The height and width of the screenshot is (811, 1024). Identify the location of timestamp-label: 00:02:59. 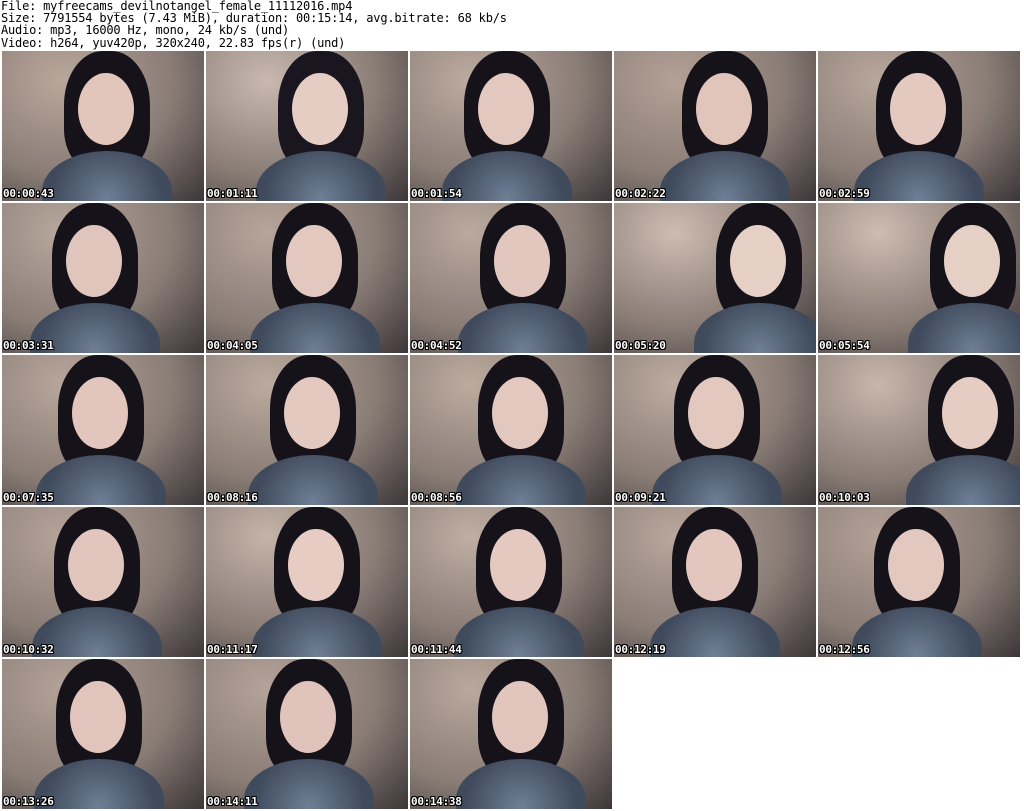
(844, 193).